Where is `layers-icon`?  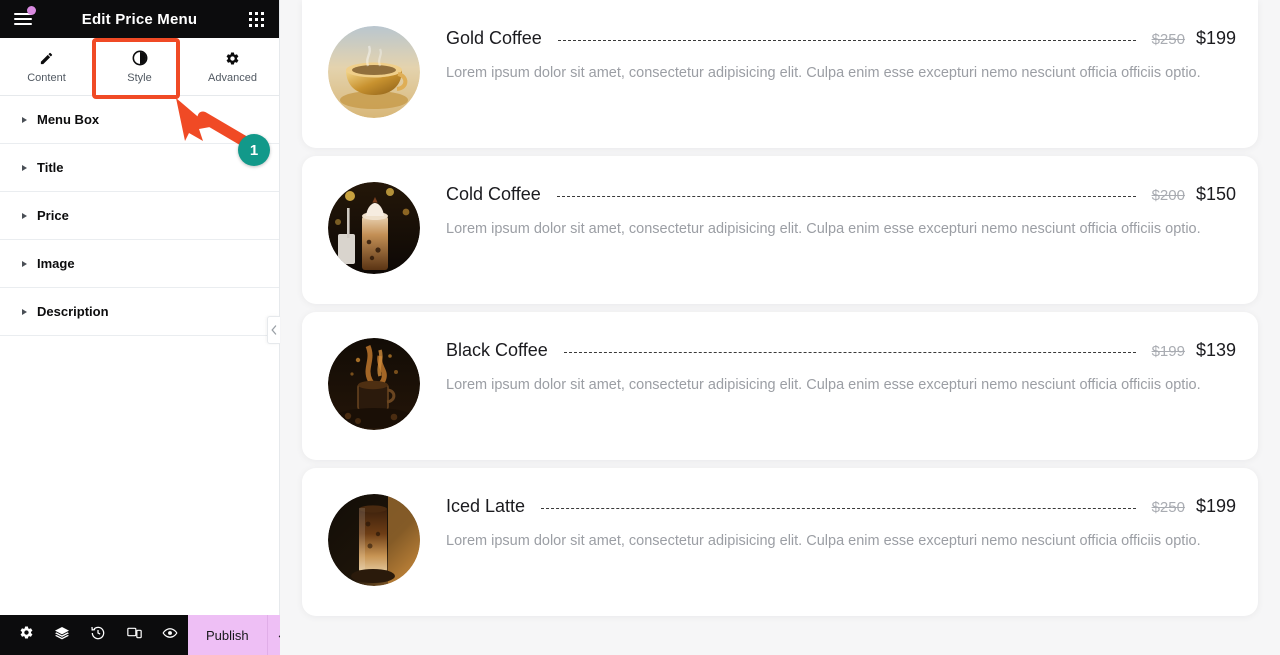 layers-icon is located at coordinates (62, 635).